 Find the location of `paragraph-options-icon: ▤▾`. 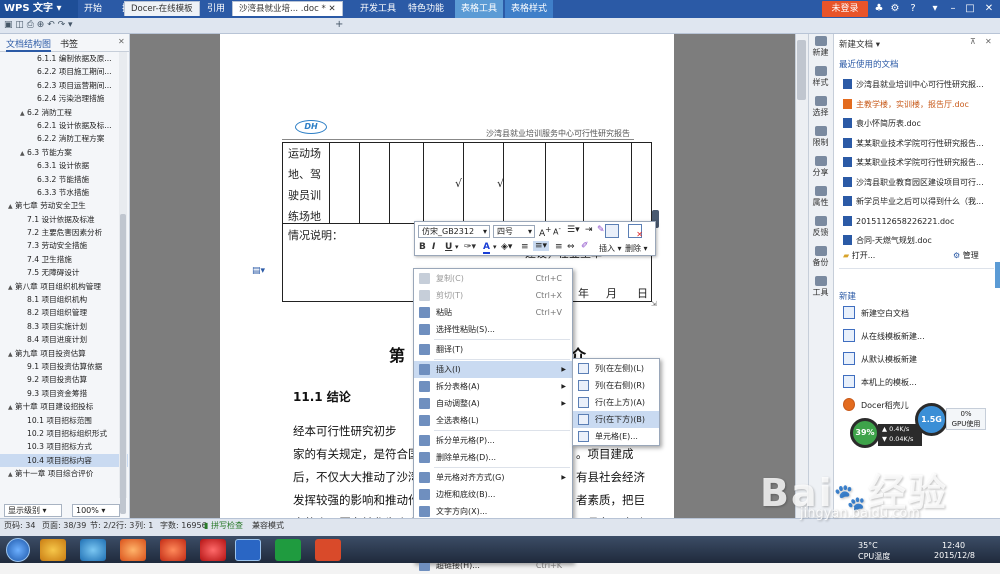

paragraph-options-icon: ▤▾ is located at coordinates (258, 271).